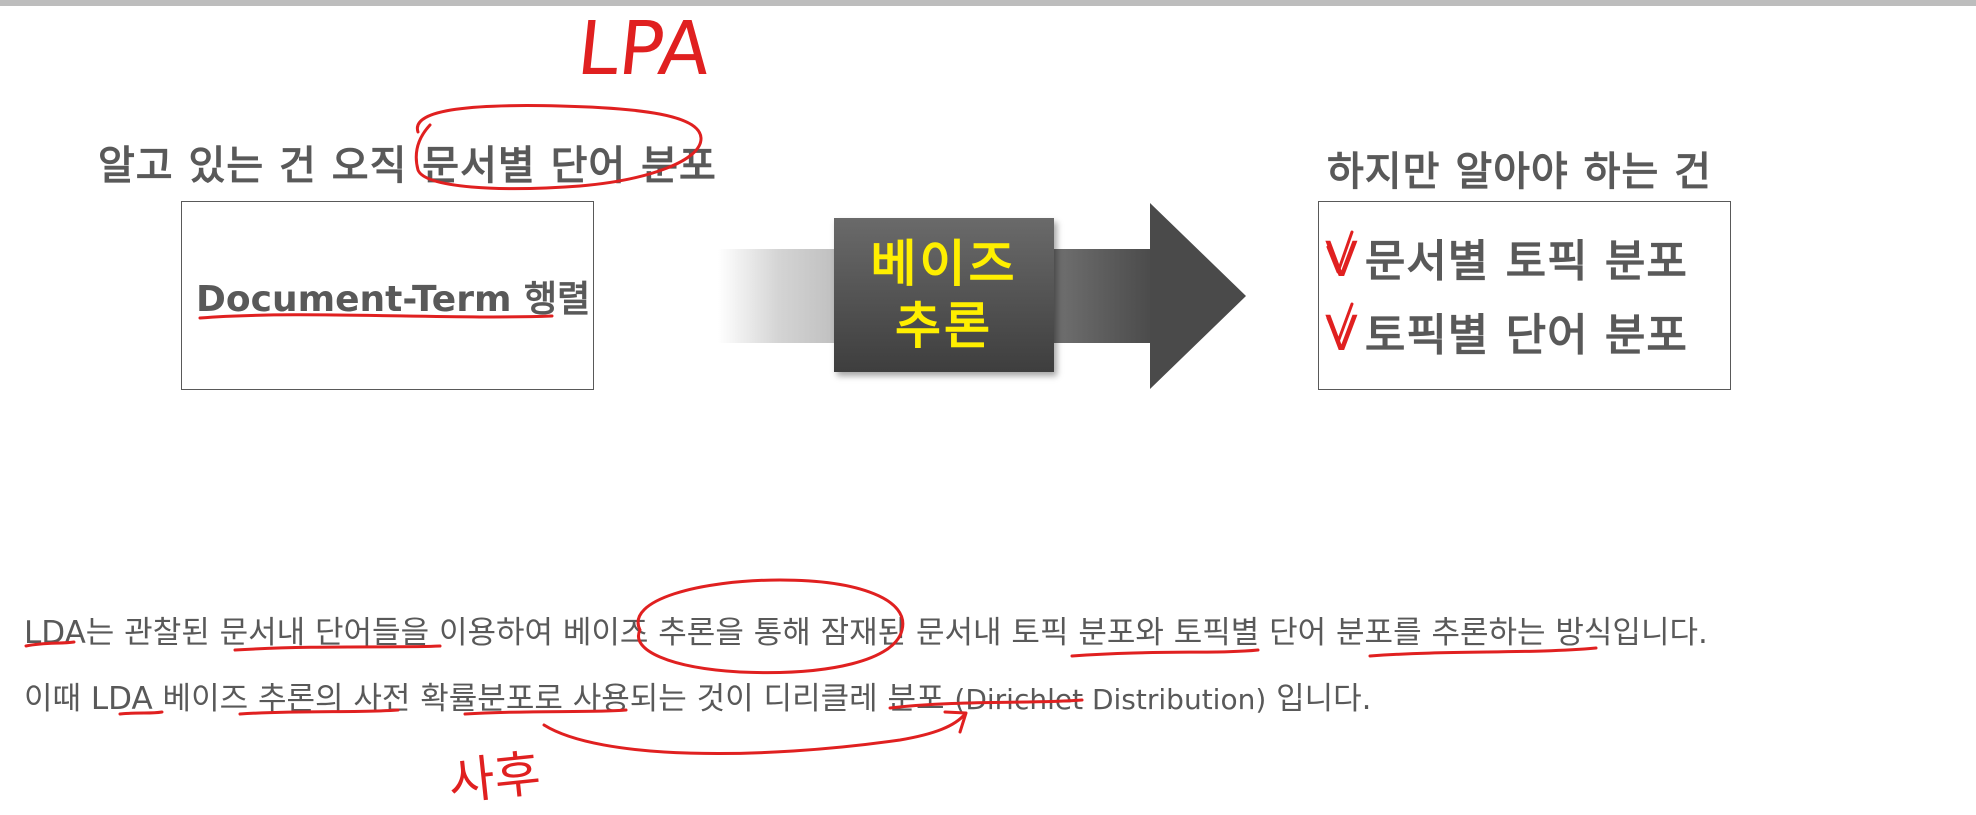 The image size is (1976, 815). Describe the element at coordinates (393, 299) in the screenshot. I see `document-term-label: Document-Term 행렬` at that location.